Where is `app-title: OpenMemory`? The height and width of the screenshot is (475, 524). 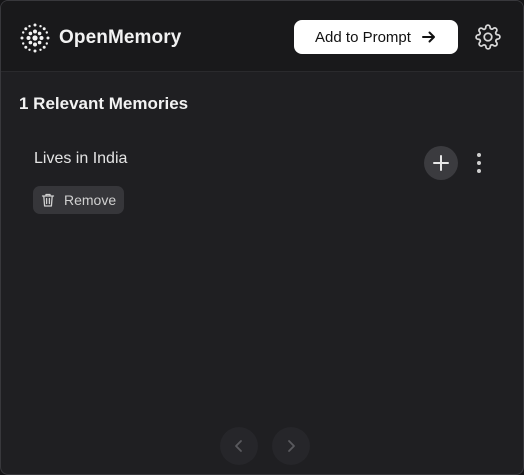 app-title: OpenMemory is located at coordinates (120, 37).